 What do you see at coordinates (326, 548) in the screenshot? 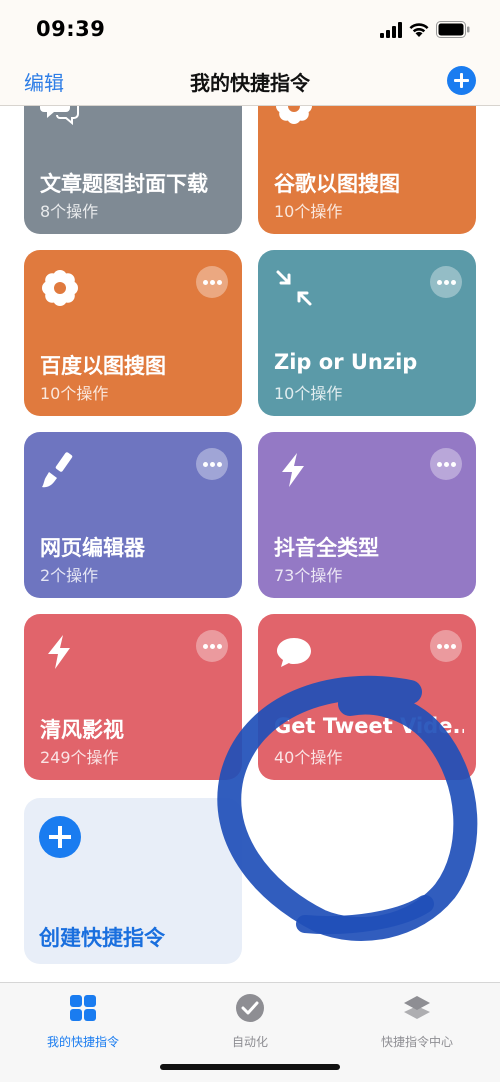
I see `shortcut-title: 抖音全类型` at bounding box center [326, 548].